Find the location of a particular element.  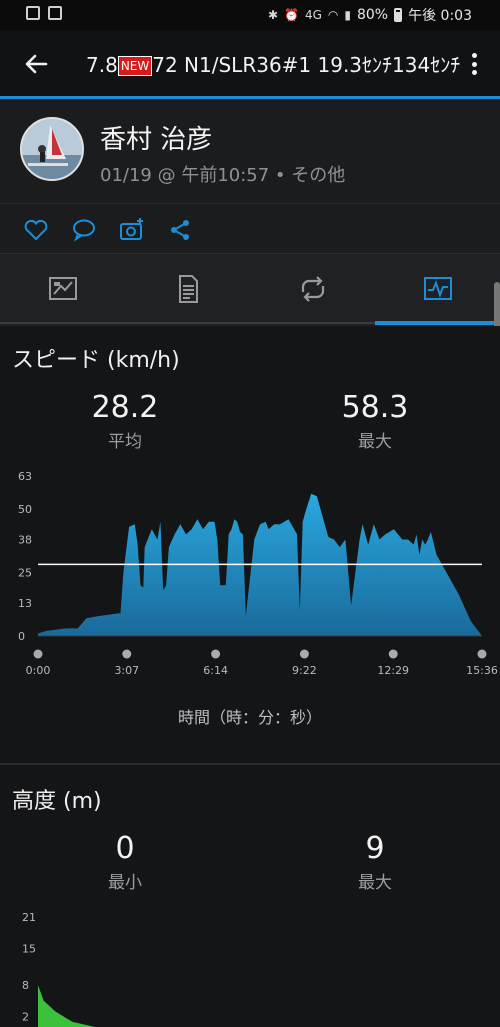

speed-max-stat: 58.3 最大 is located at coordinates (375, 421).